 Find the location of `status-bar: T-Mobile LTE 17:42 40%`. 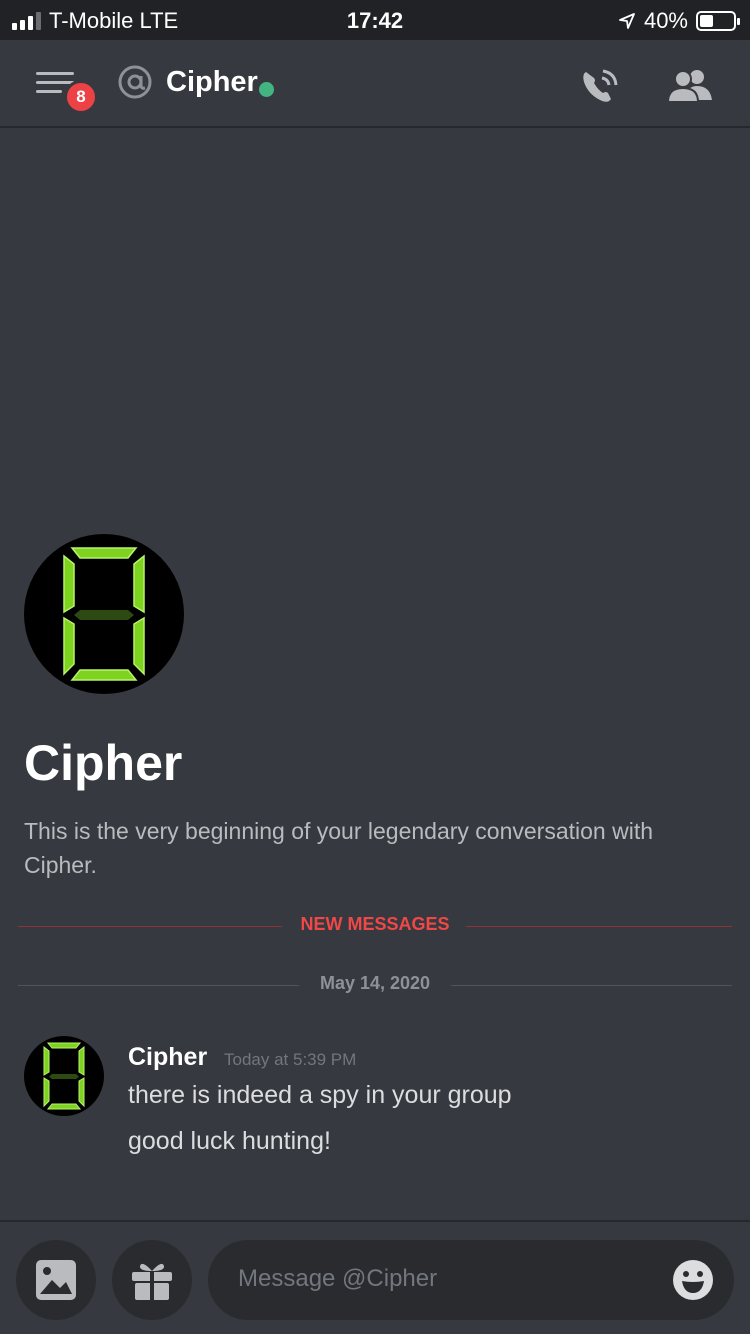

status-bar: T-Mobile LTE 17:42 40% is located at coordinates (375, 20).